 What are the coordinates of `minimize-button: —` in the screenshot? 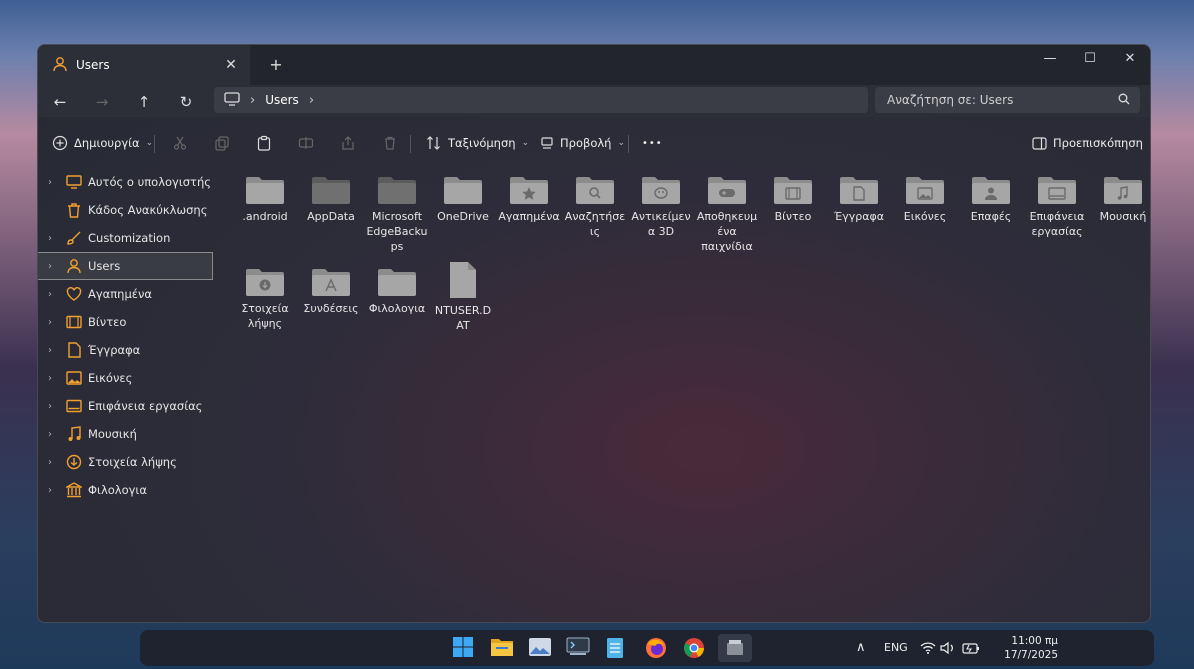 It's located at (1050, 59).